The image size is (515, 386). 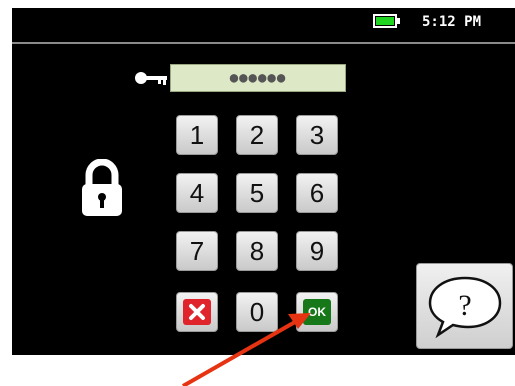 What do you see at coordinates (317, 193) in the screenshot?
I see `keypad-key-6: 6` at bounding box center [317, 193].